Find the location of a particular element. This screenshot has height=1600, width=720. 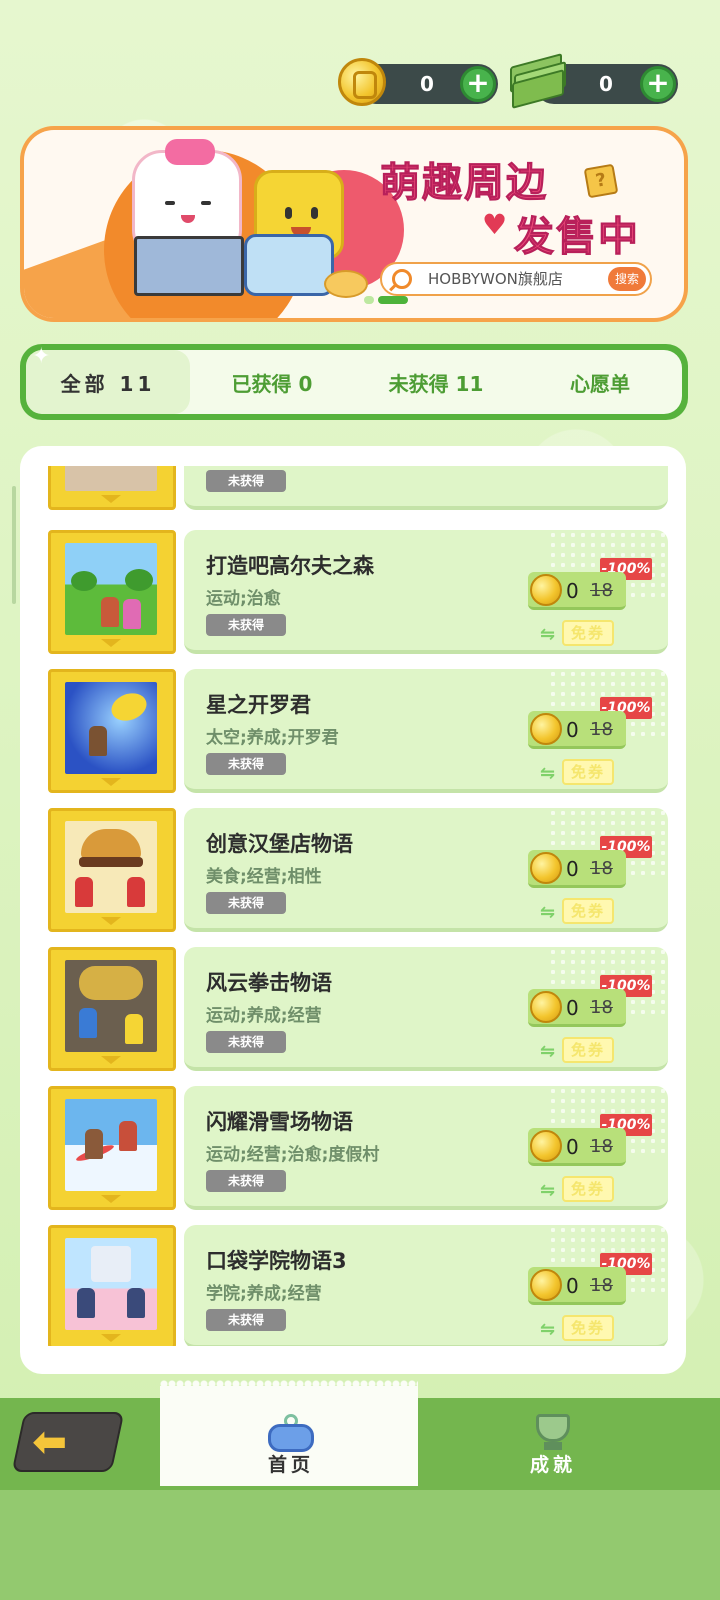

game-title: 创意汉堡店物语 is located at coordinates (279, 844).